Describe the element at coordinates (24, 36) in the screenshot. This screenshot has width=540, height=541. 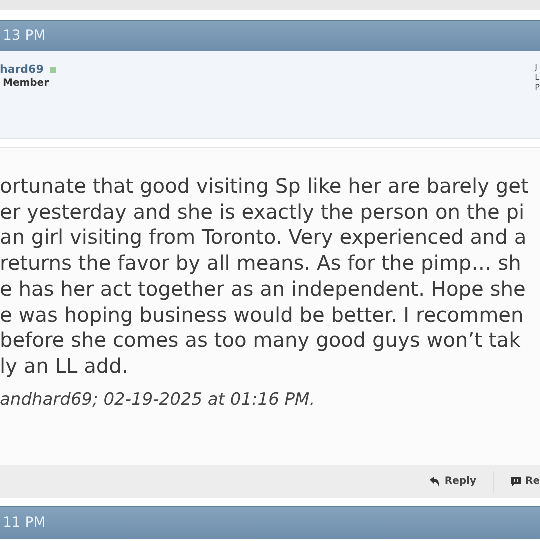
I see `post-time: 13 PM` at that location.